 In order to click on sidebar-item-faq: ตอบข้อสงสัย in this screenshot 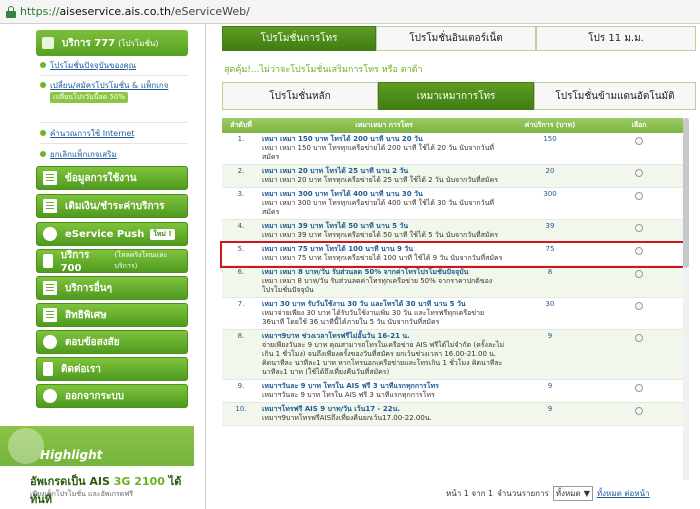, I will do `click(112, 342)`.